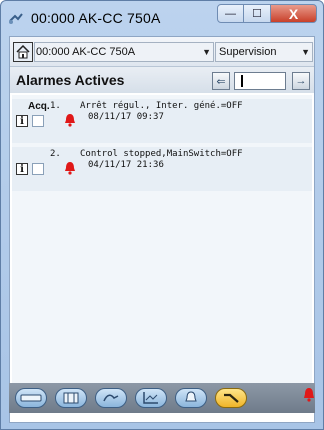 This screenshot has width=324, height=430. I want to click on device-select: 00:000 AK-CC 750A ▼, so click(124, 52).